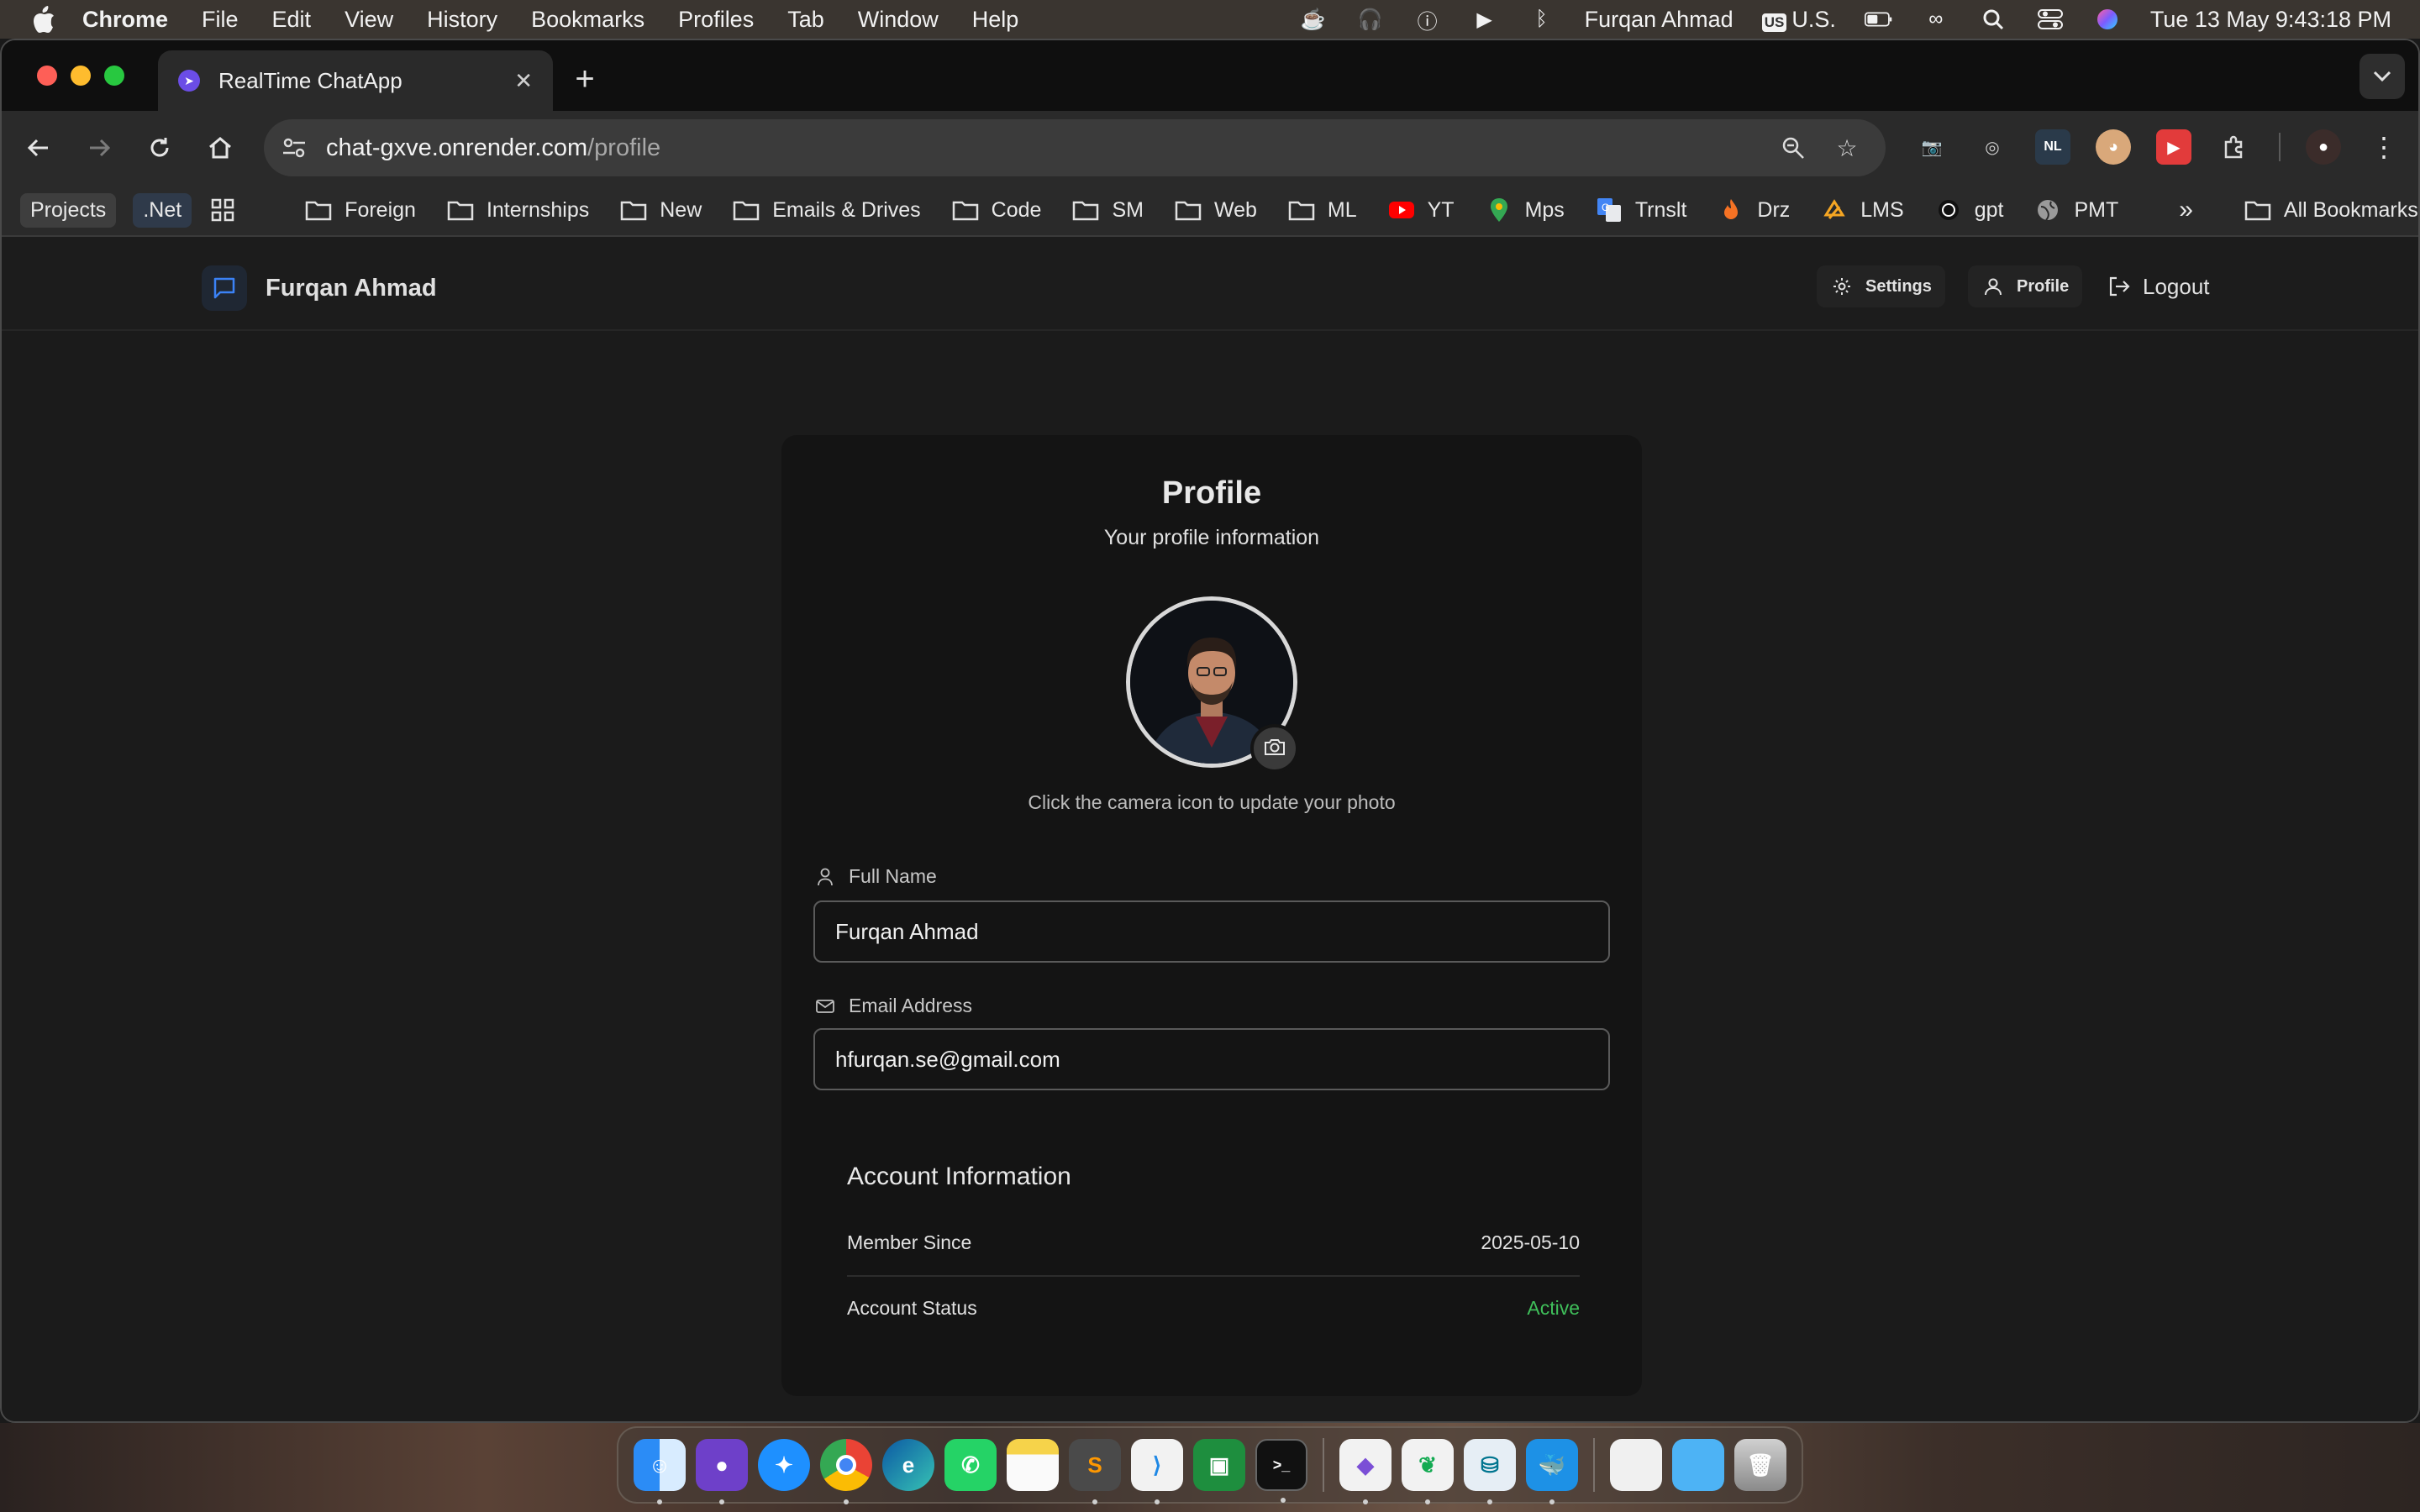 The width and height of the screenshot is (2420, 1512). What do you see at coordinates (1882, 209) in the screenshot?
I see `bookmark-label: LMS` at bounding box center [1882, 209].